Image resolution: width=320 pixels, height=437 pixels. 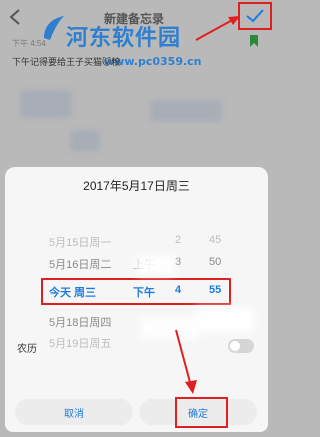 What do you see at coordinates (254, 41) in the screenshot?
I see `bookmark-icon` at bounding box center [254, 41].